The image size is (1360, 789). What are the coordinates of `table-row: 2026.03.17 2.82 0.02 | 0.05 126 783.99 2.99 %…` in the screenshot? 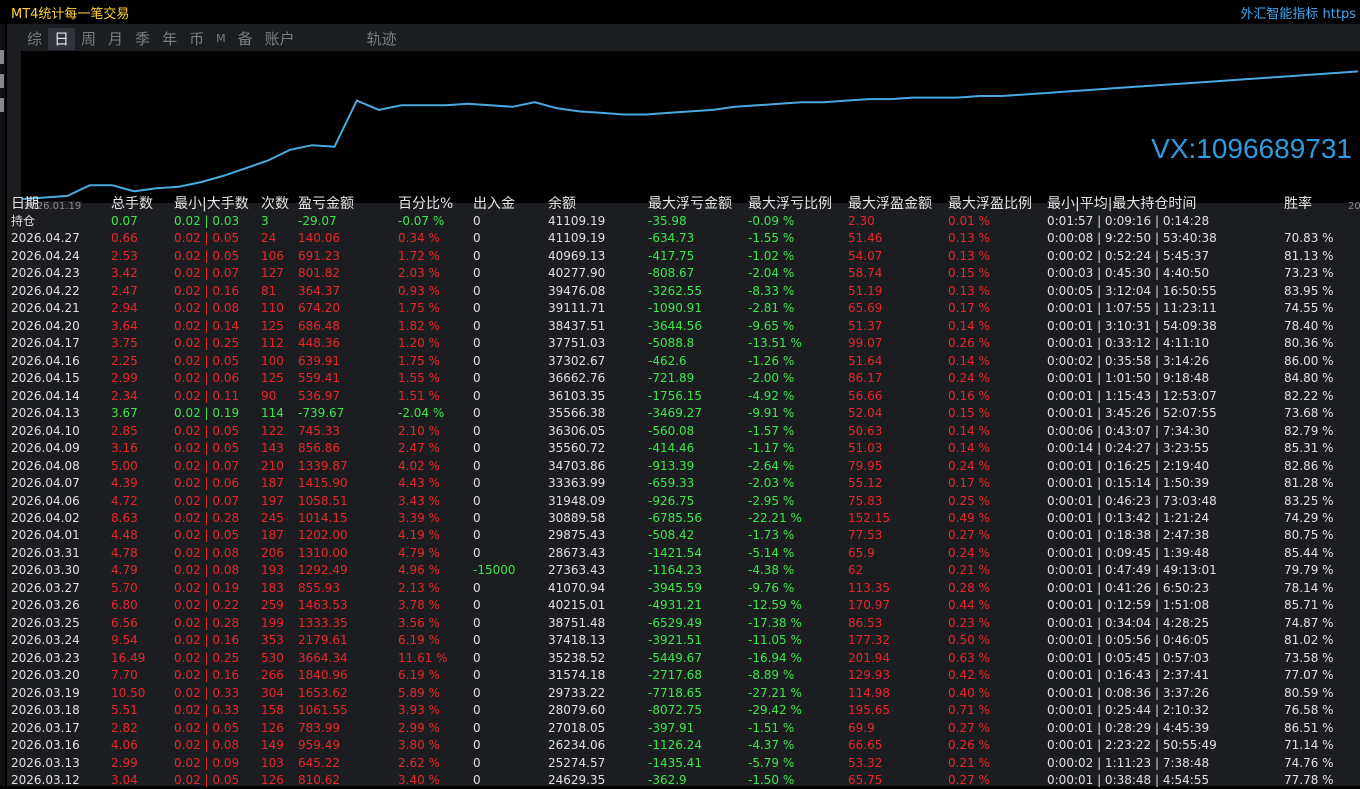 It's located at (685, 728).